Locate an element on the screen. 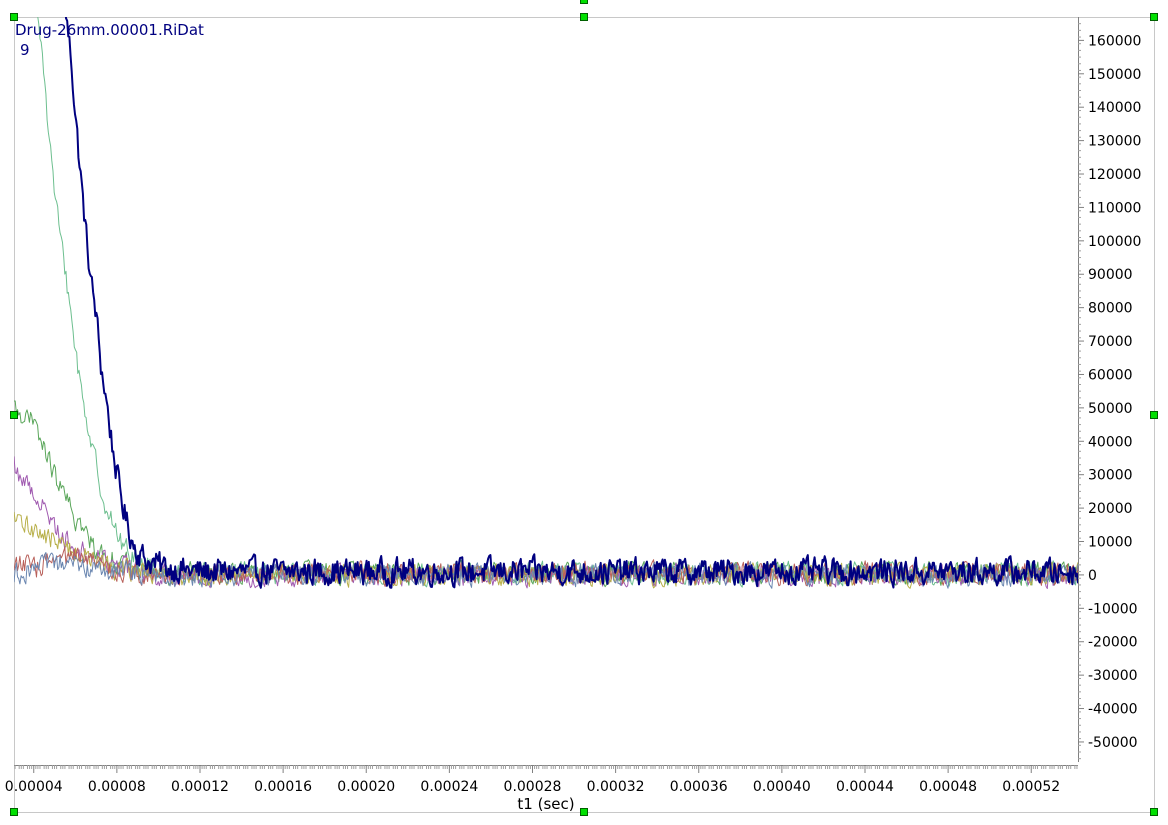  x-tick-label: 0.00024 is located at coordinates (449, 787).